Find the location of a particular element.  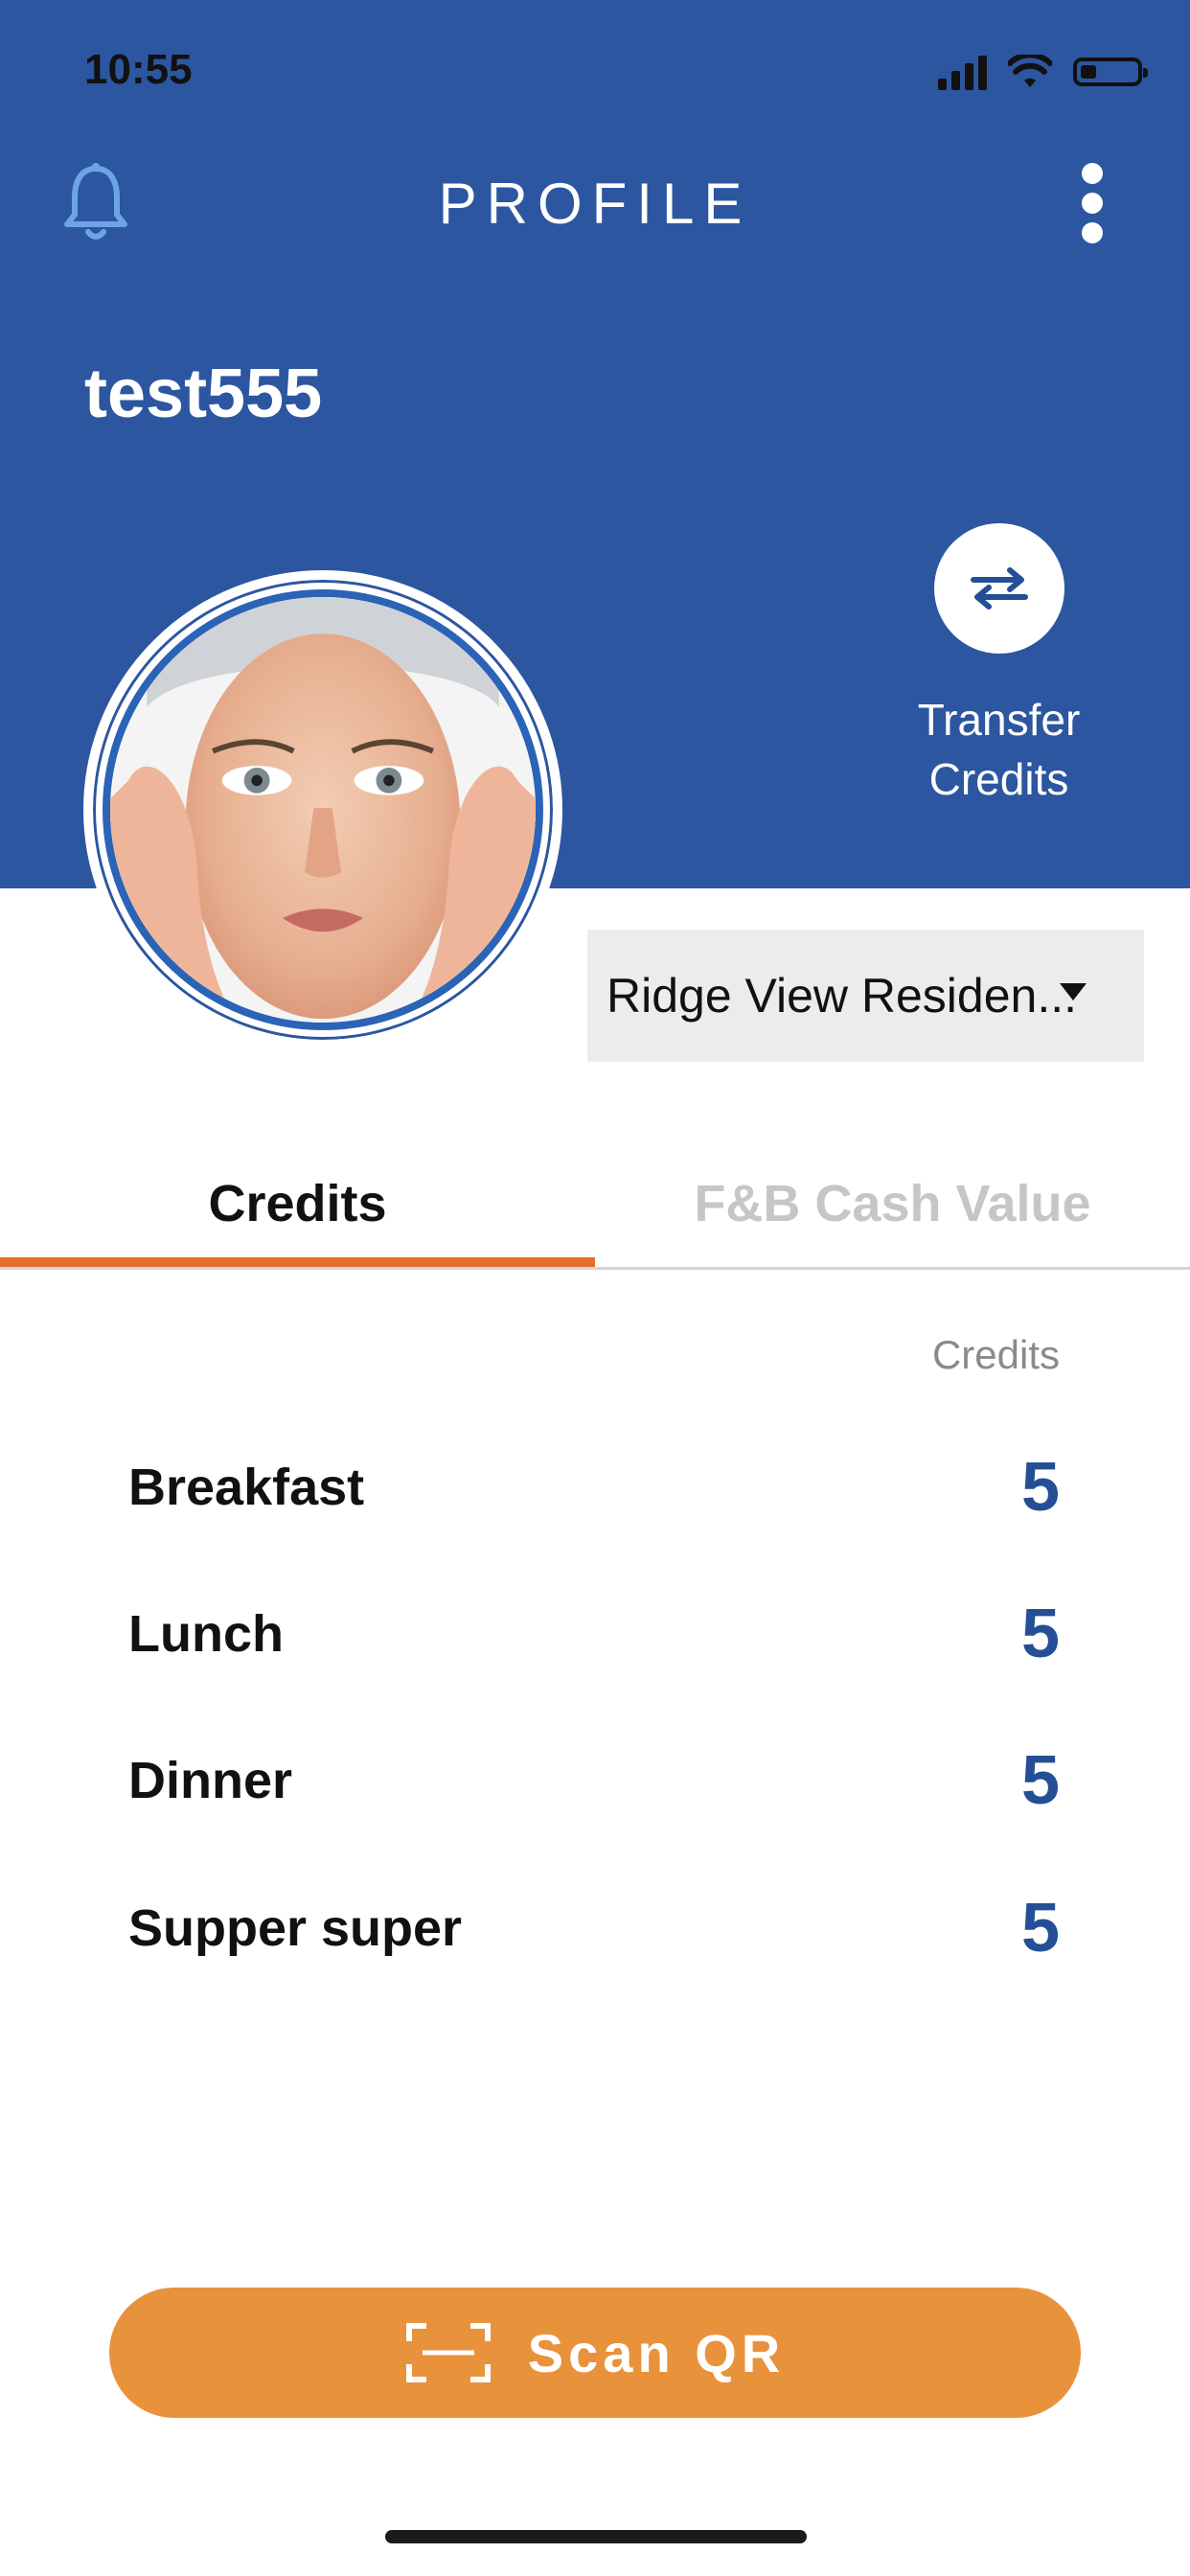

meal-label: Lunch is located at coordinates (206, 1634).